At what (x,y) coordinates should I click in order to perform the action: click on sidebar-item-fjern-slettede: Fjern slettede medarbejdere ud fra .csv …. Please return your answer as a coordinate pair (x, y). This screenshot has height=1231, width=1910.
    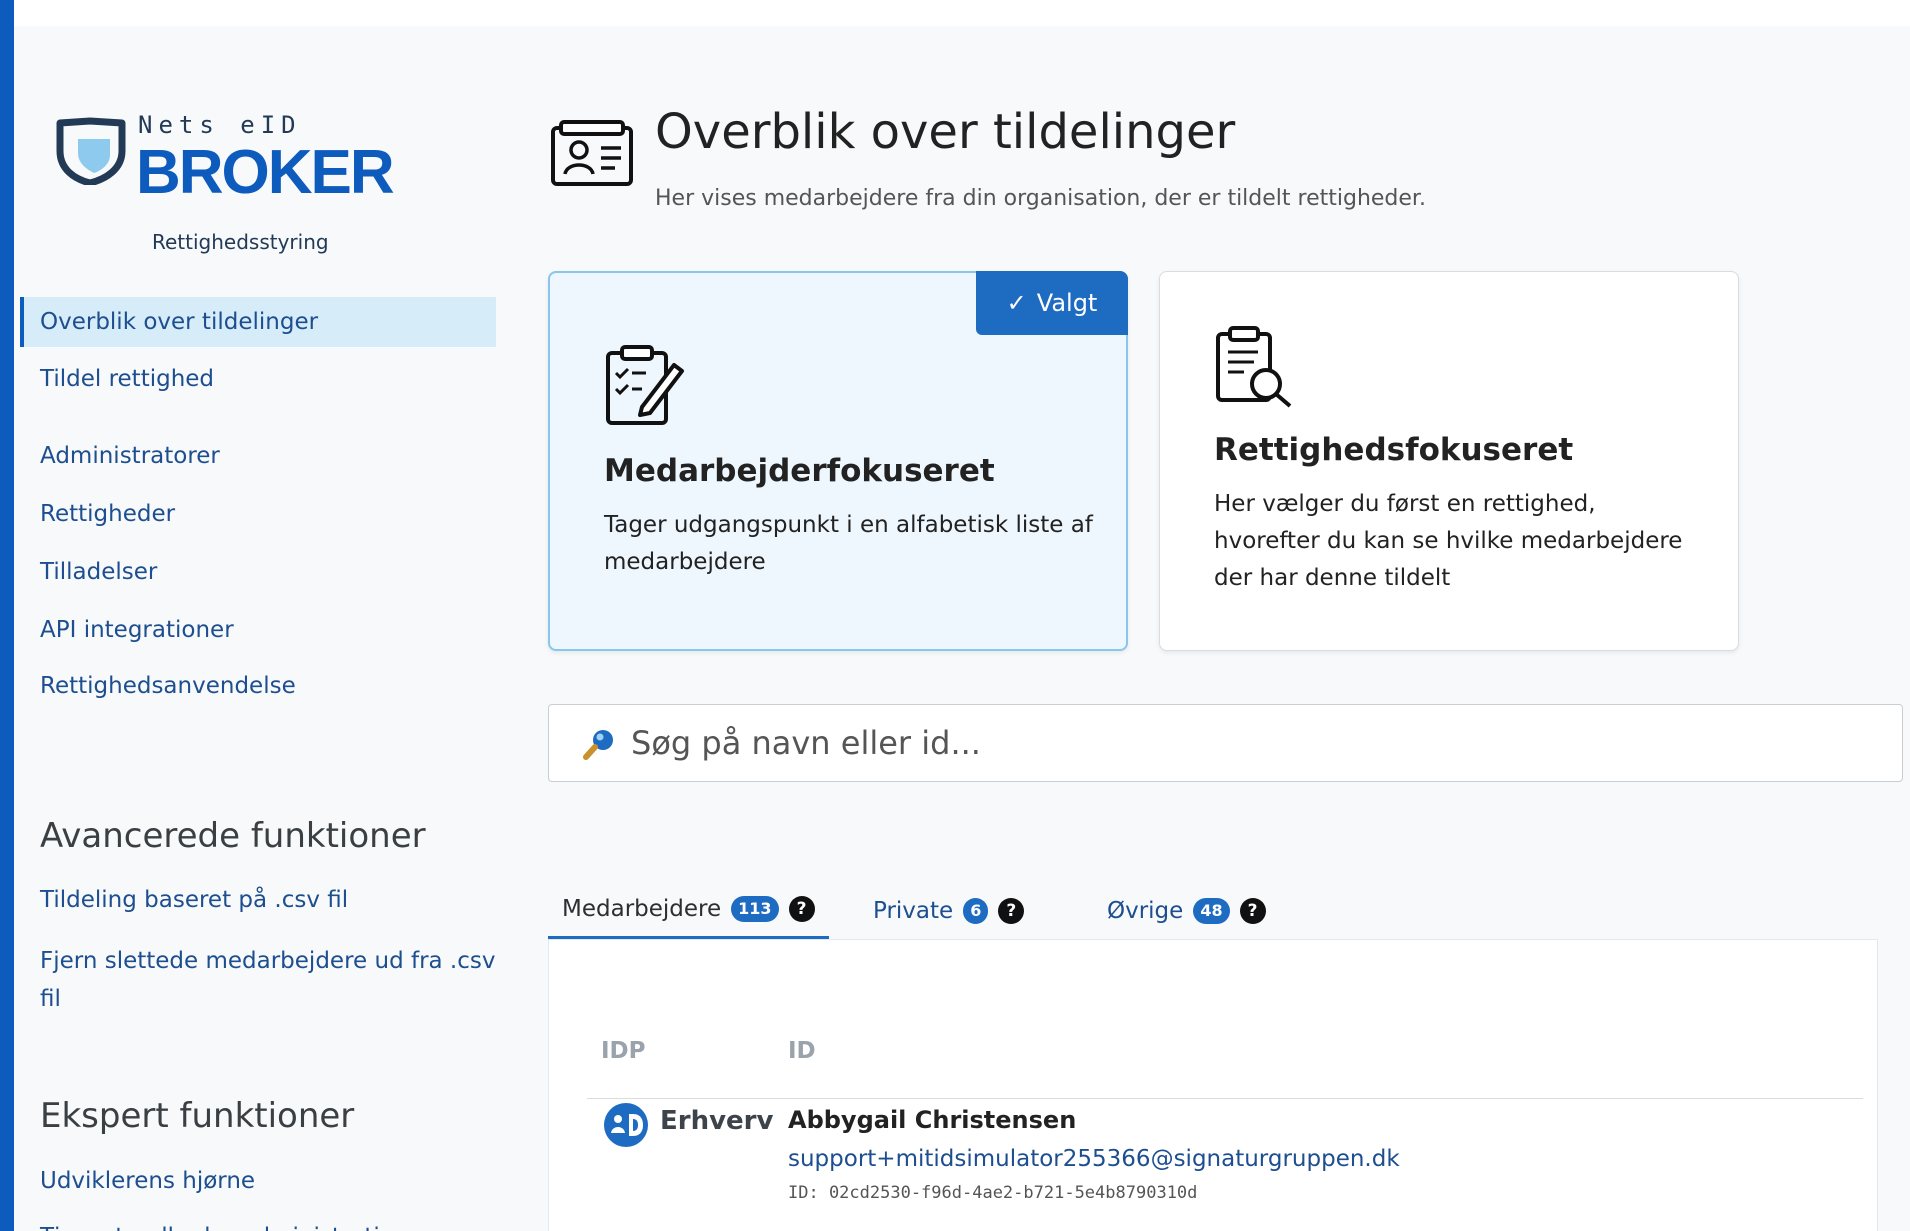
    Looking at the image, I should click on (270, 980).